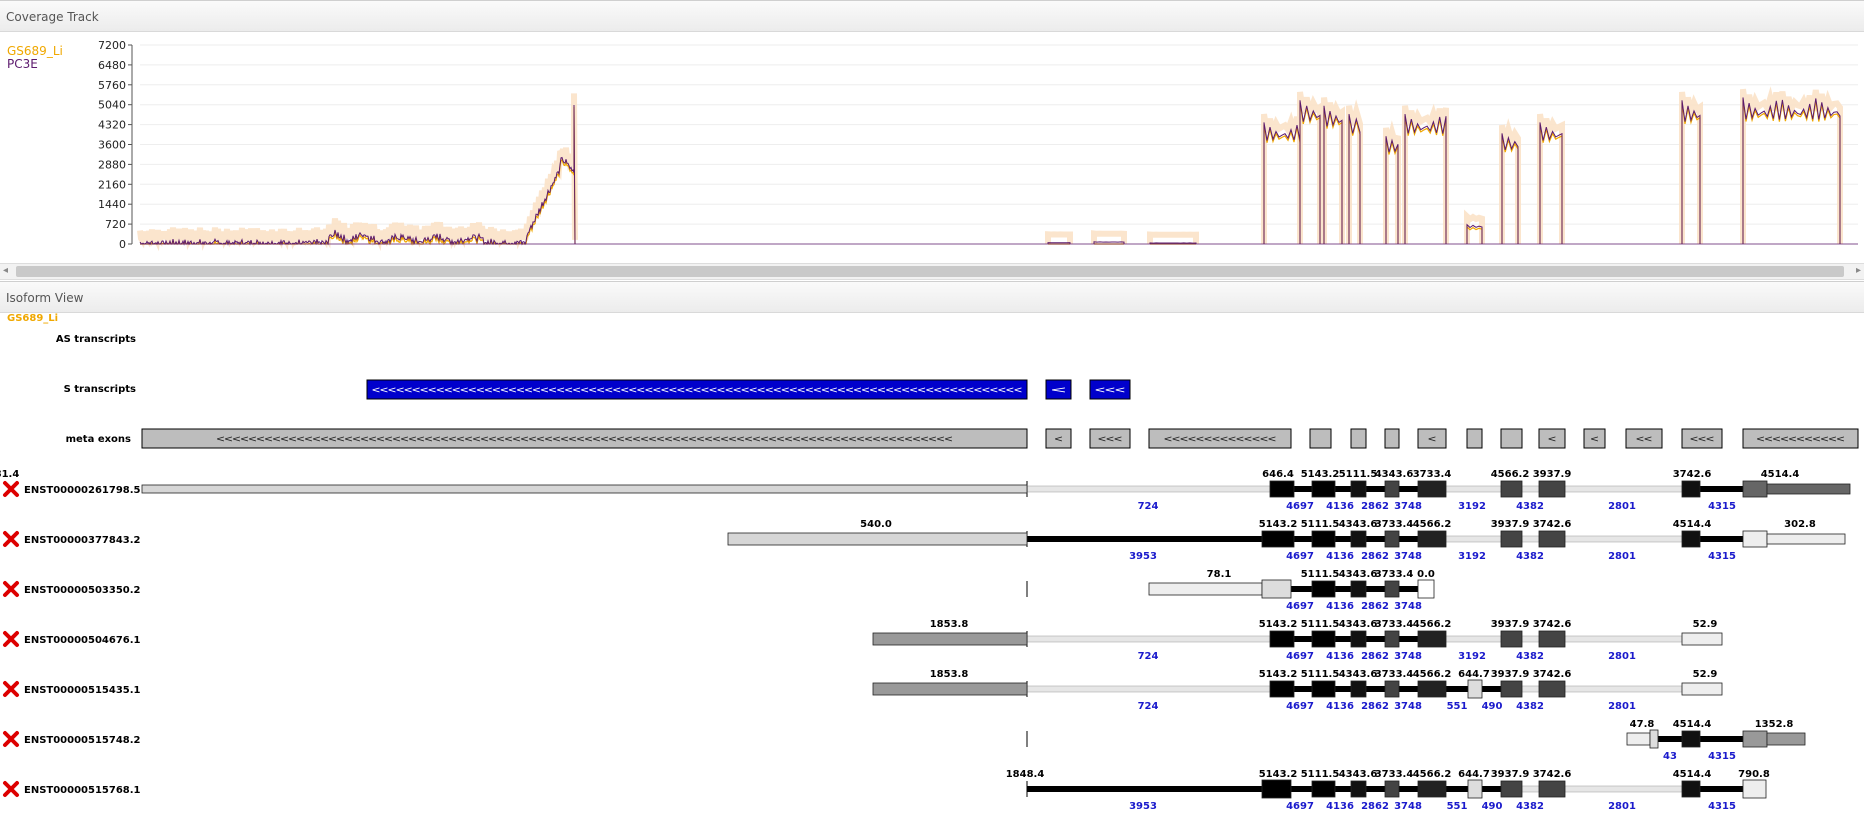 The image size is (1864, 814). What do you see at coordinates (35, 51) in the screenshot?
I see `legend-gs689_li: GS689_Li` at bounding box center [35, 51].